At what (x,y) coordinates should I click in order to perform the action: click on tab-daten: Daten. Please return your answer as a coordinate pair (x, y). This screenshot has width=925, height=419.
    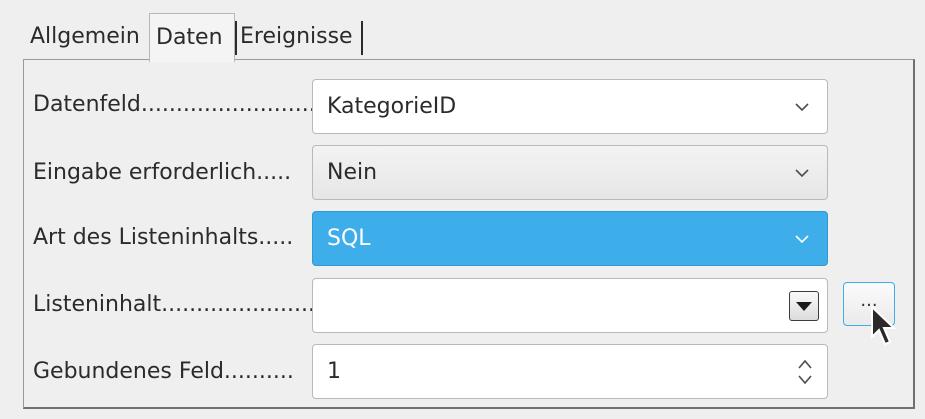
    Looking at the image, I should click on (192, 37).